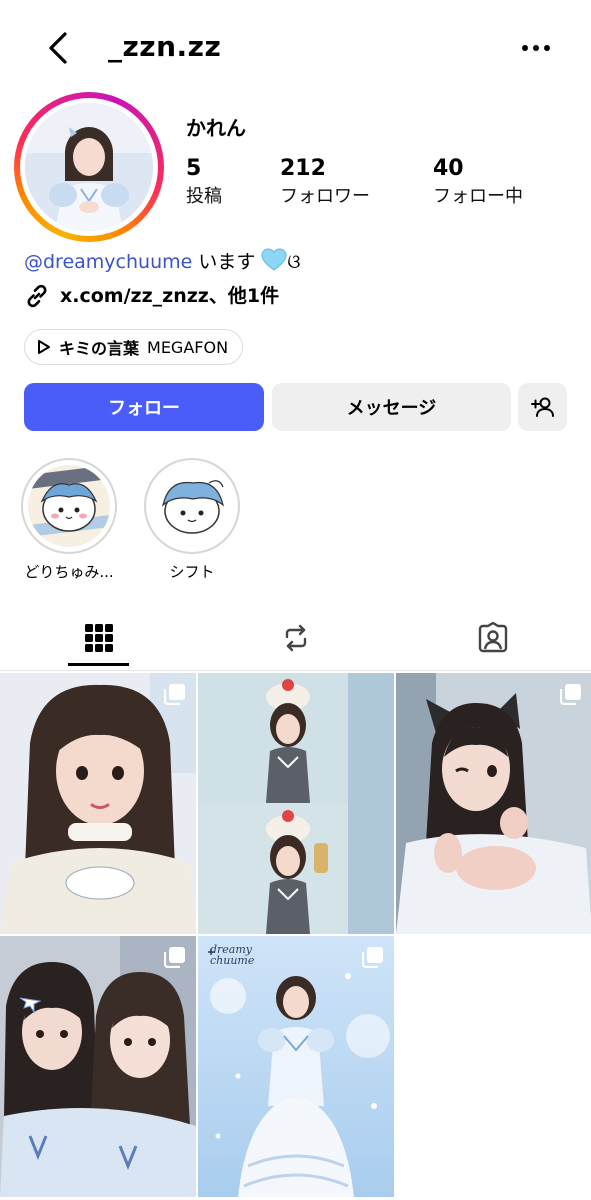 The height and width of the screenshot is (1200, 591). I want to click on active-tab-indicator, so click(98, 664).